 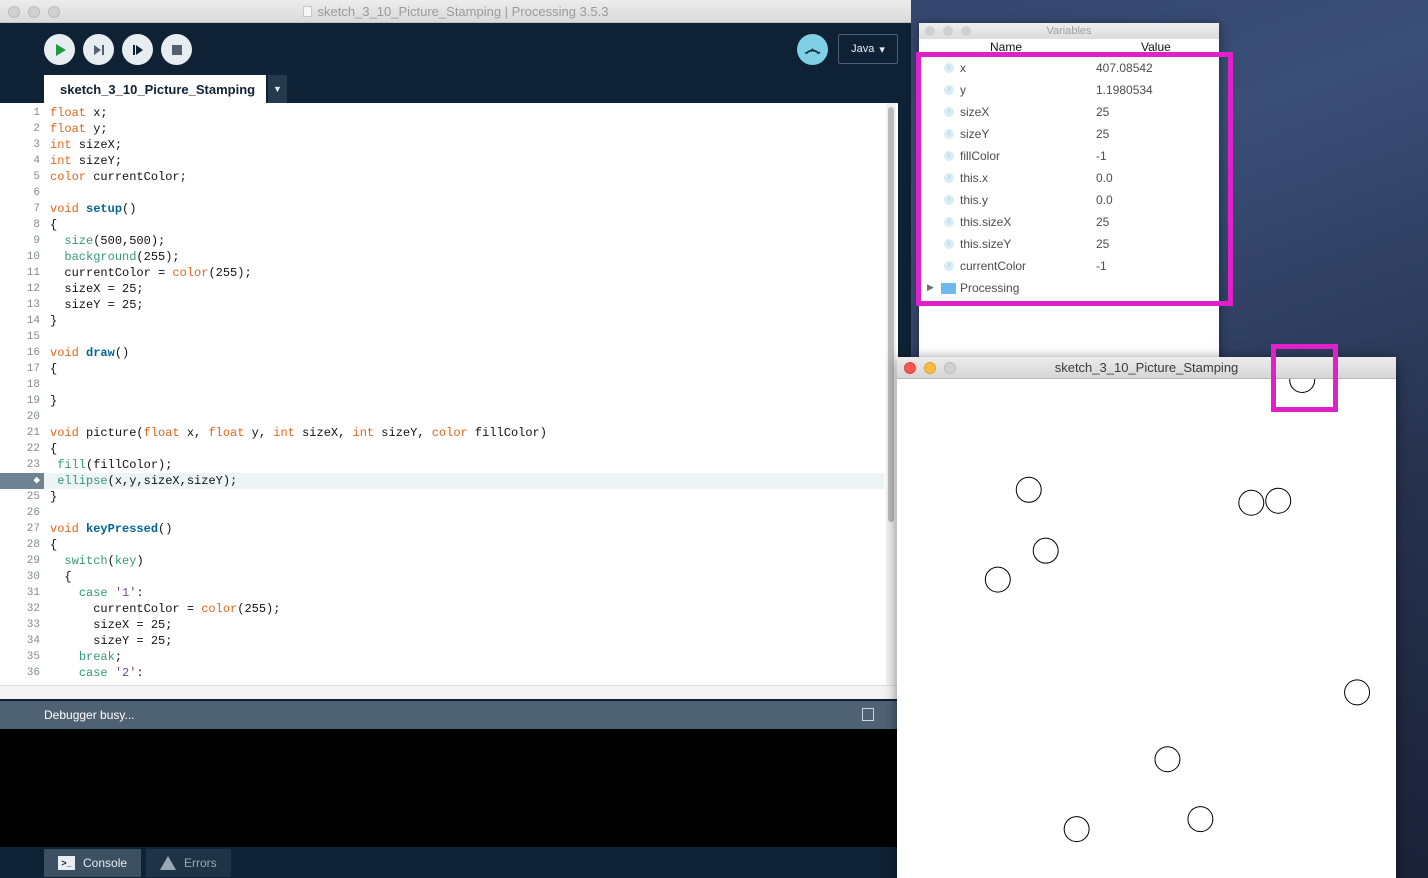 I want to click on line-number: 7, so click(x=20, y=209).